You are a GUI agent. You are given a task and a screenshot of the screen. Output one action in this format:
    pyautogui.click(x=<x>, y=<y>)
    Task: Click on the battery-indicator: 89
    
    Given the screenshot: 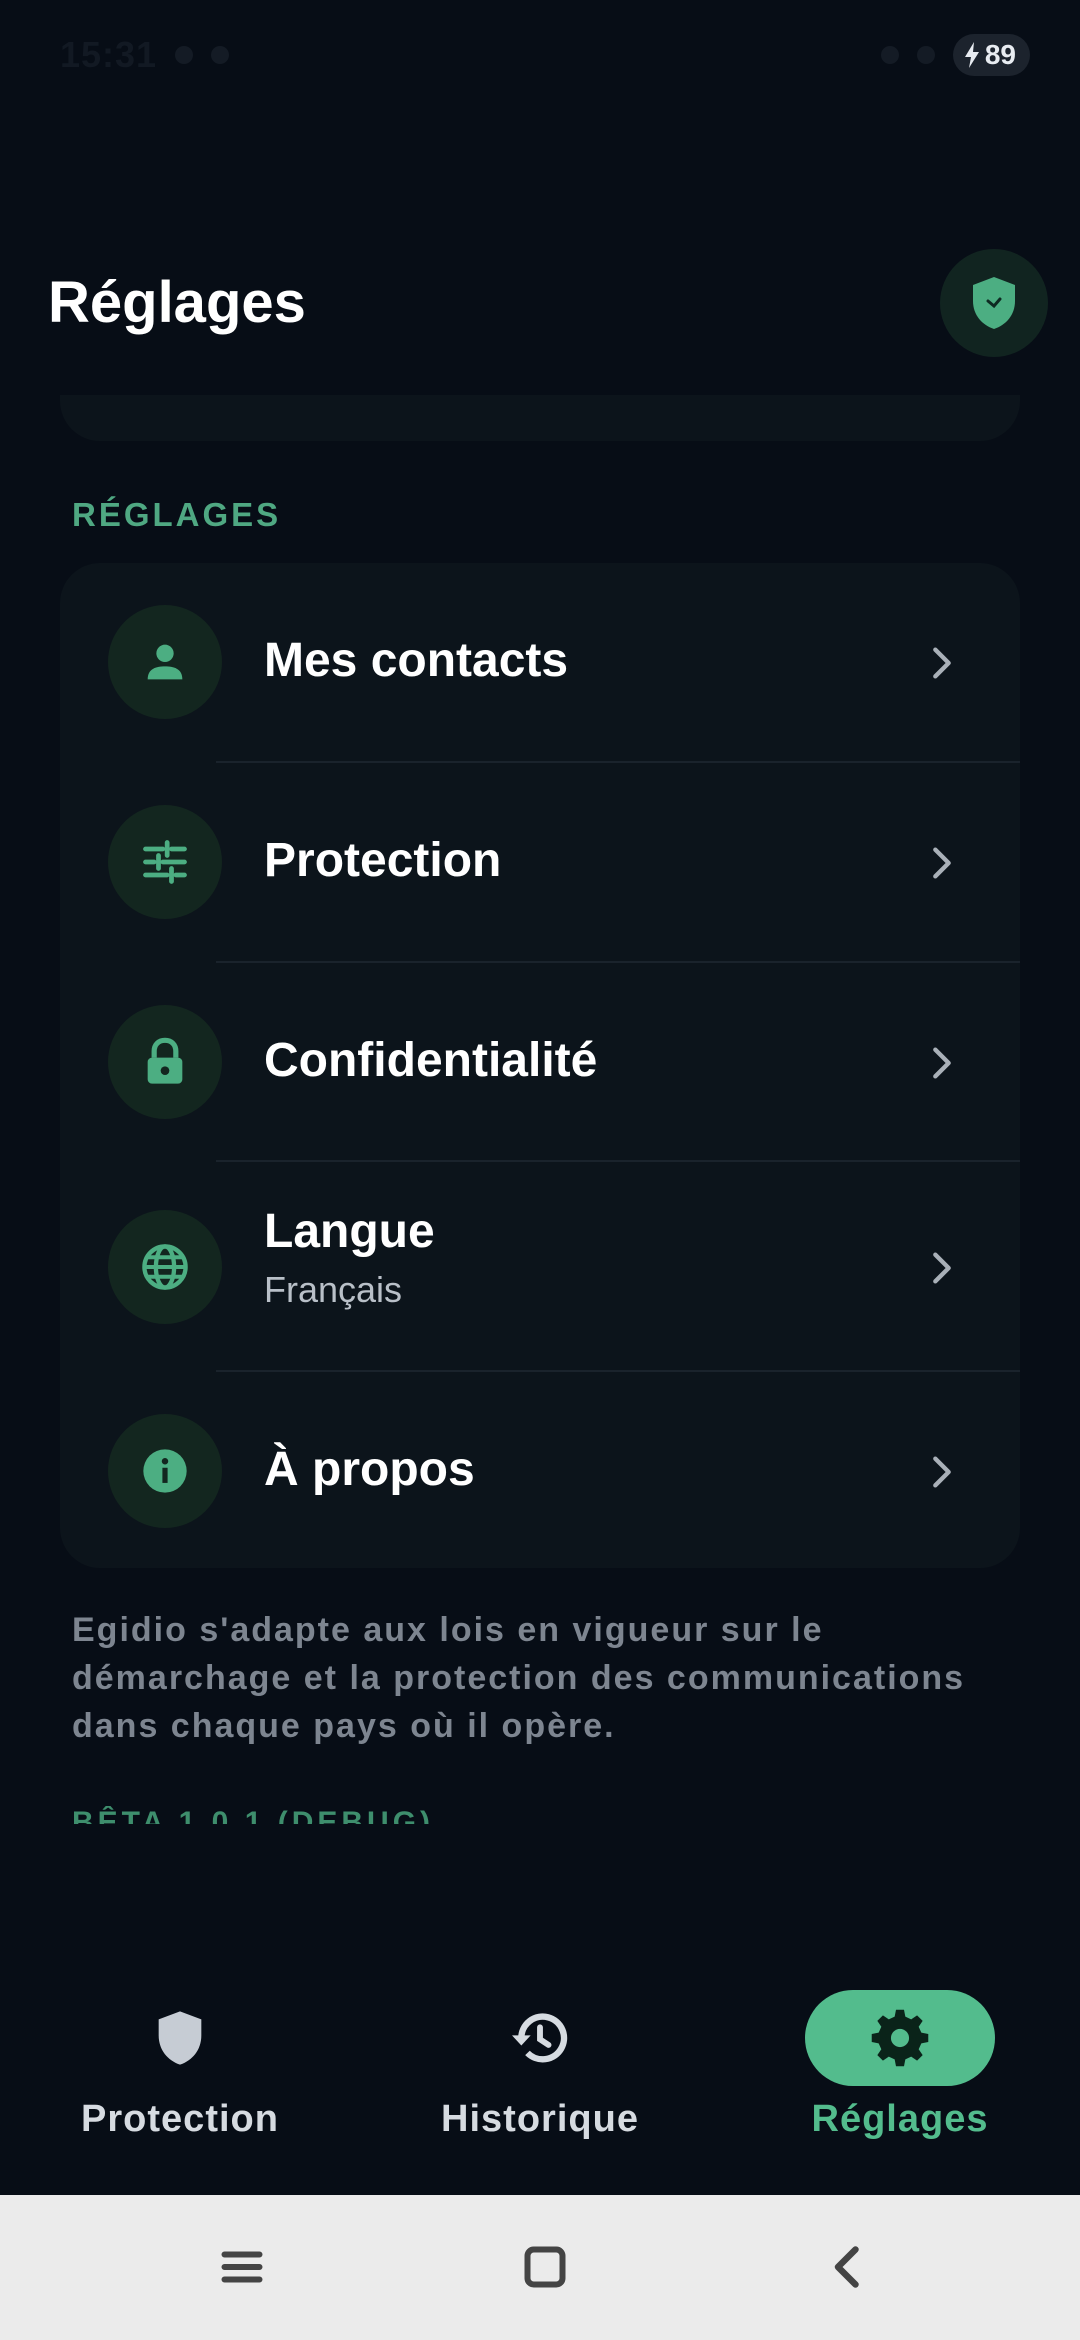 What is the action you would take?
    pyautogui.click(x=991, y=55)
    